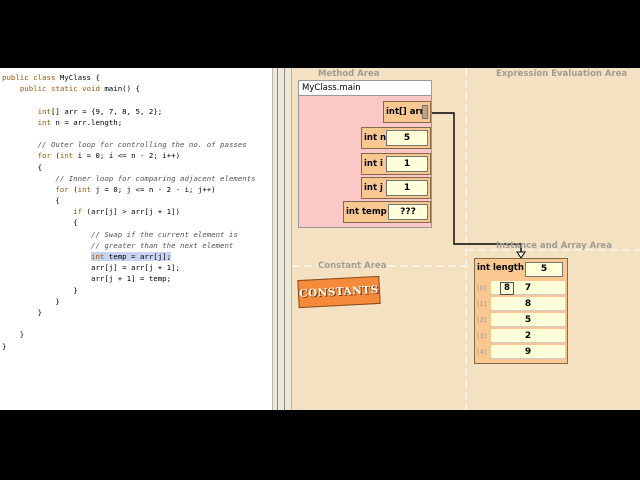  What do you see at coordinates (349, 74) in the screenshot?
I see `method-area-label: Method Area` at bounding box center [349, 74].